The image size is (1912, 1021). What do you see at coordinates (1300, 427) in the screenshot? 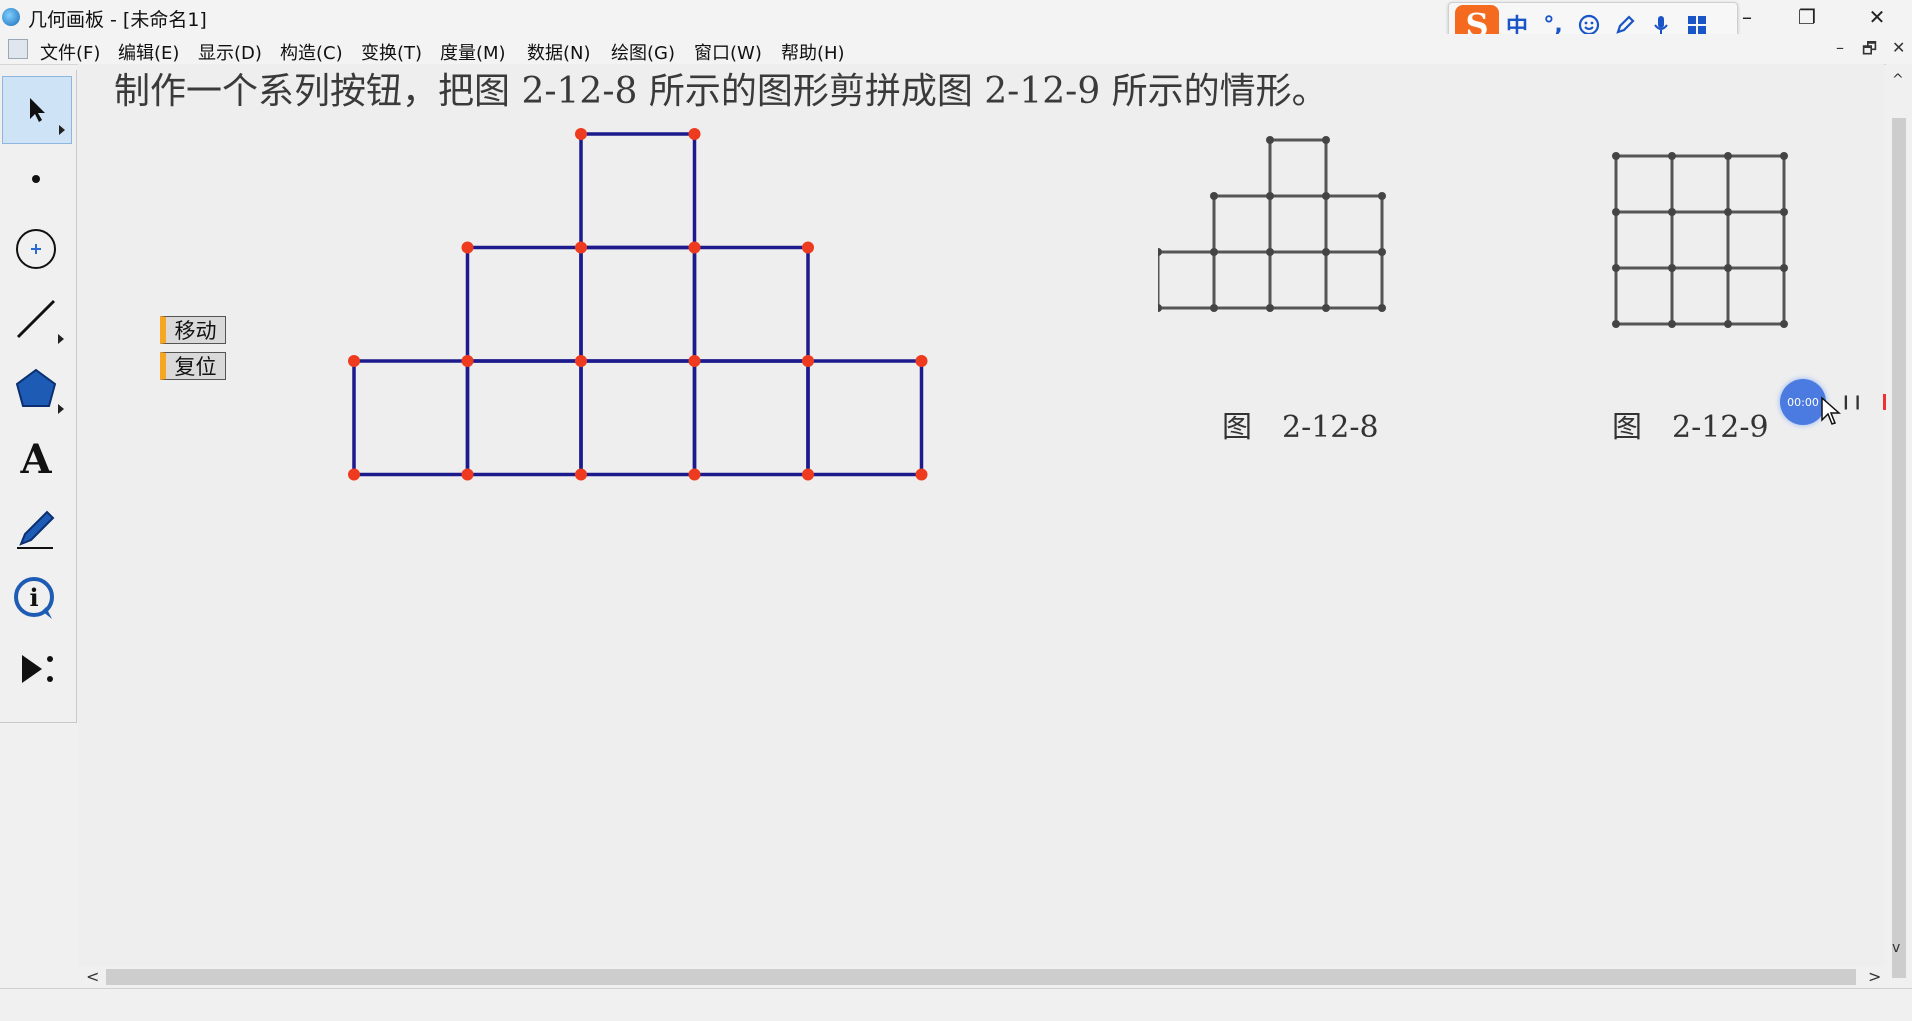
I see `caption-figure-2-12-8: 图 2-12-8` at bounding box center [1300, 427].